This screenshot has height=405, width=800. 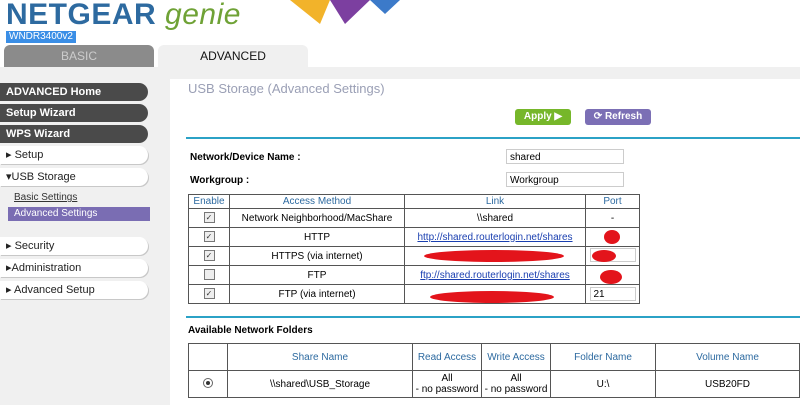 What do you see at coordinates (317, 201) in the screenshot?
I see `column-header: Access Method` at bounding box center [317, 201].